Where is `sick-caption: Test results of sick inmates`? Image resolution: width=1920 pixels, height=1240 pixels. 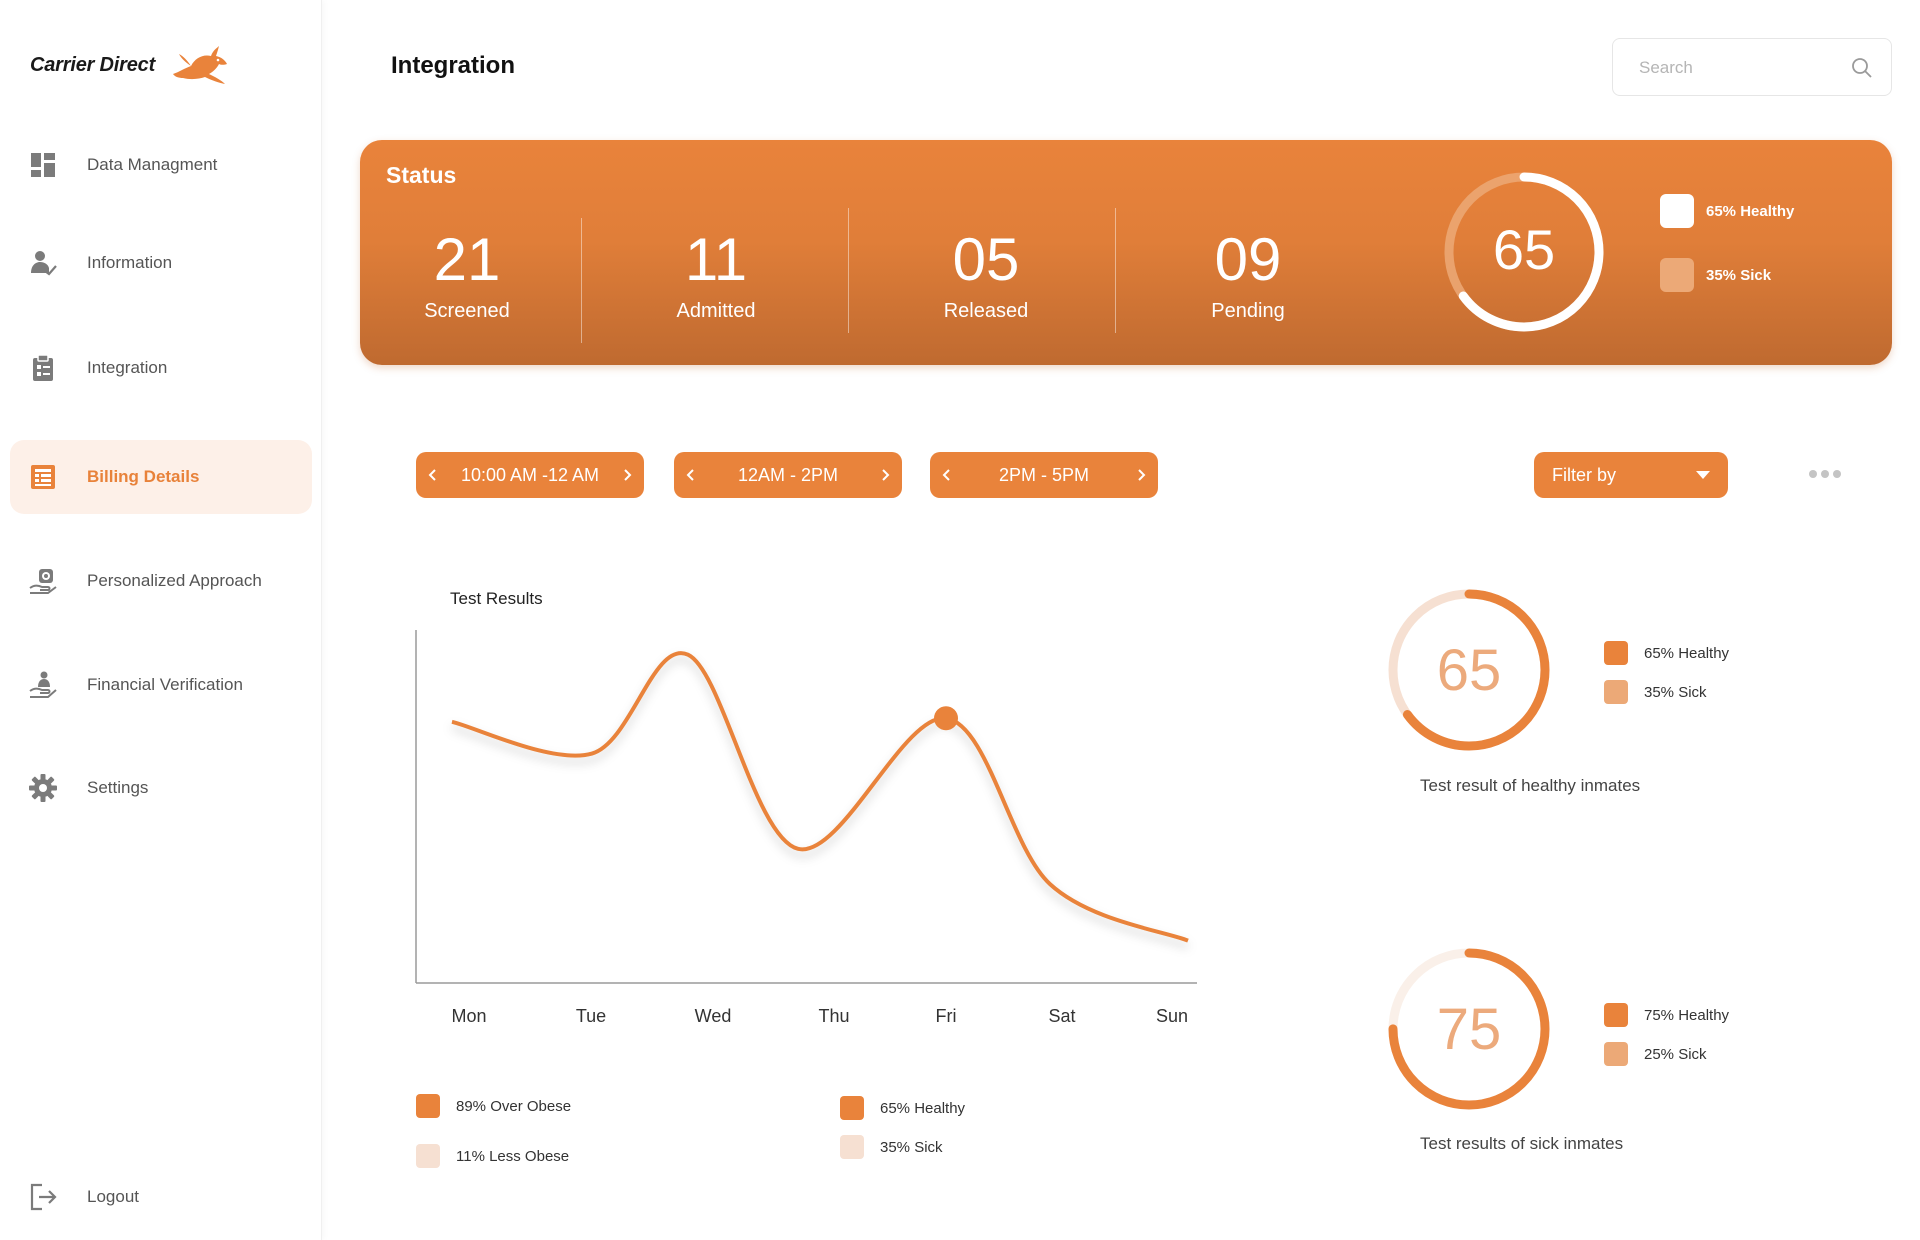
sick-caption: Test results of sick inmates is located at coordinates (1522, 1143).